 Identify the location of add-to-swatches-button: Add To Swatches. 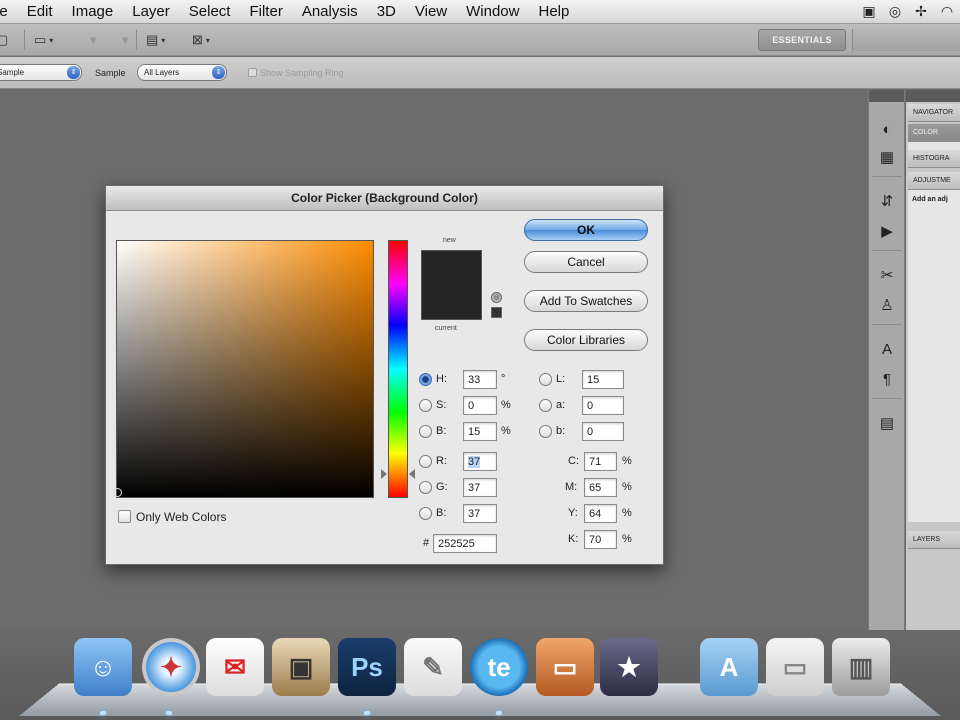
(586, 301).